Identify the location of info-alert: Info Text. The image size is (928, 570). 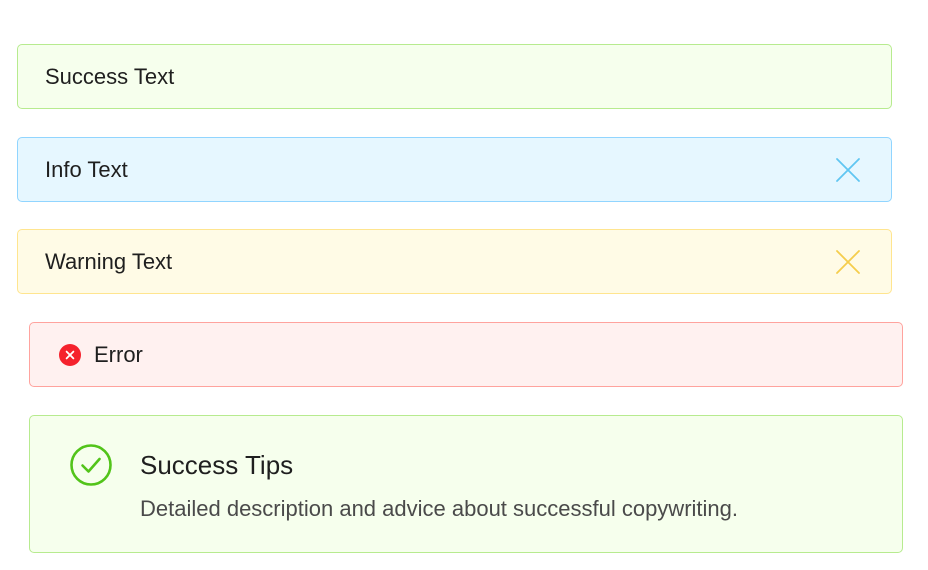
(454, 169).